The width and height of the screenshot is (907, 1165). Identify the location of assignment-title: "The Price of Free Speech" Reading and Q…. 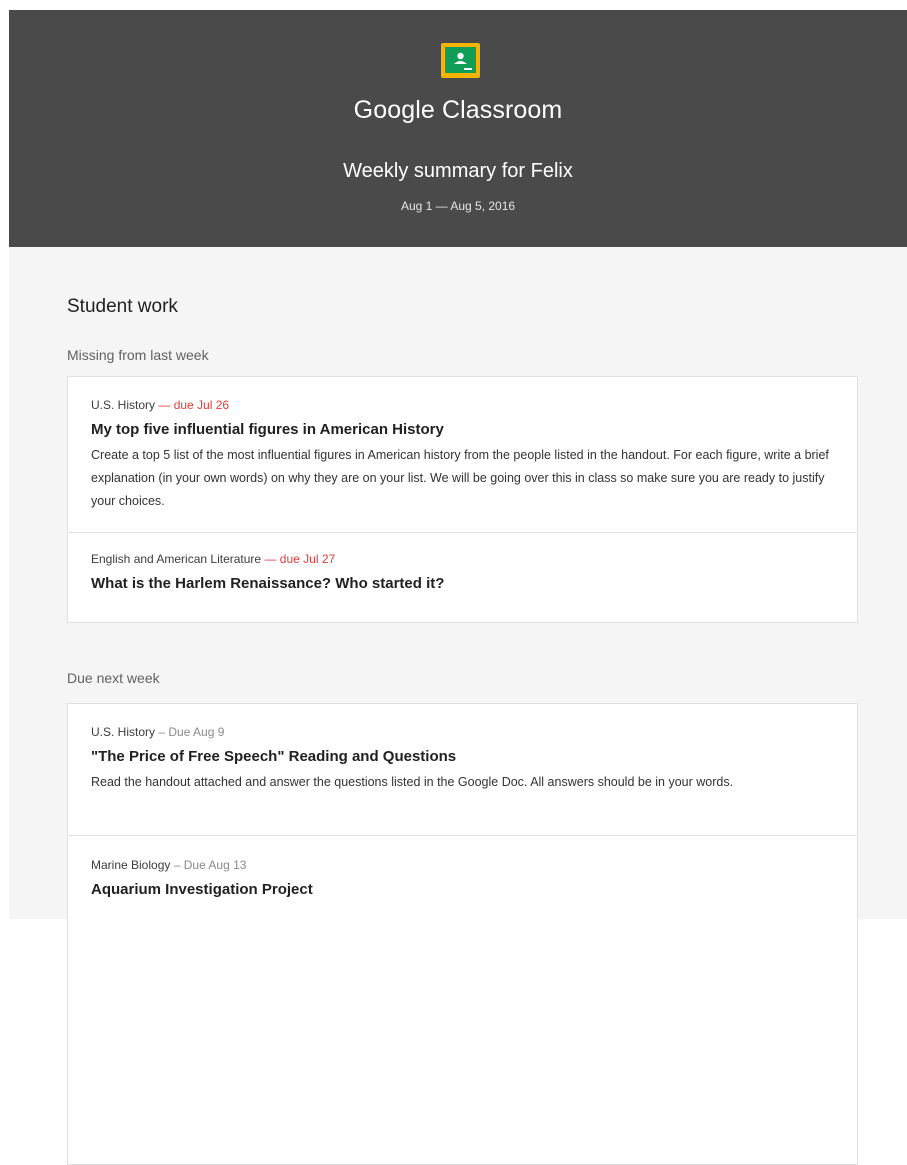
(462, 756).